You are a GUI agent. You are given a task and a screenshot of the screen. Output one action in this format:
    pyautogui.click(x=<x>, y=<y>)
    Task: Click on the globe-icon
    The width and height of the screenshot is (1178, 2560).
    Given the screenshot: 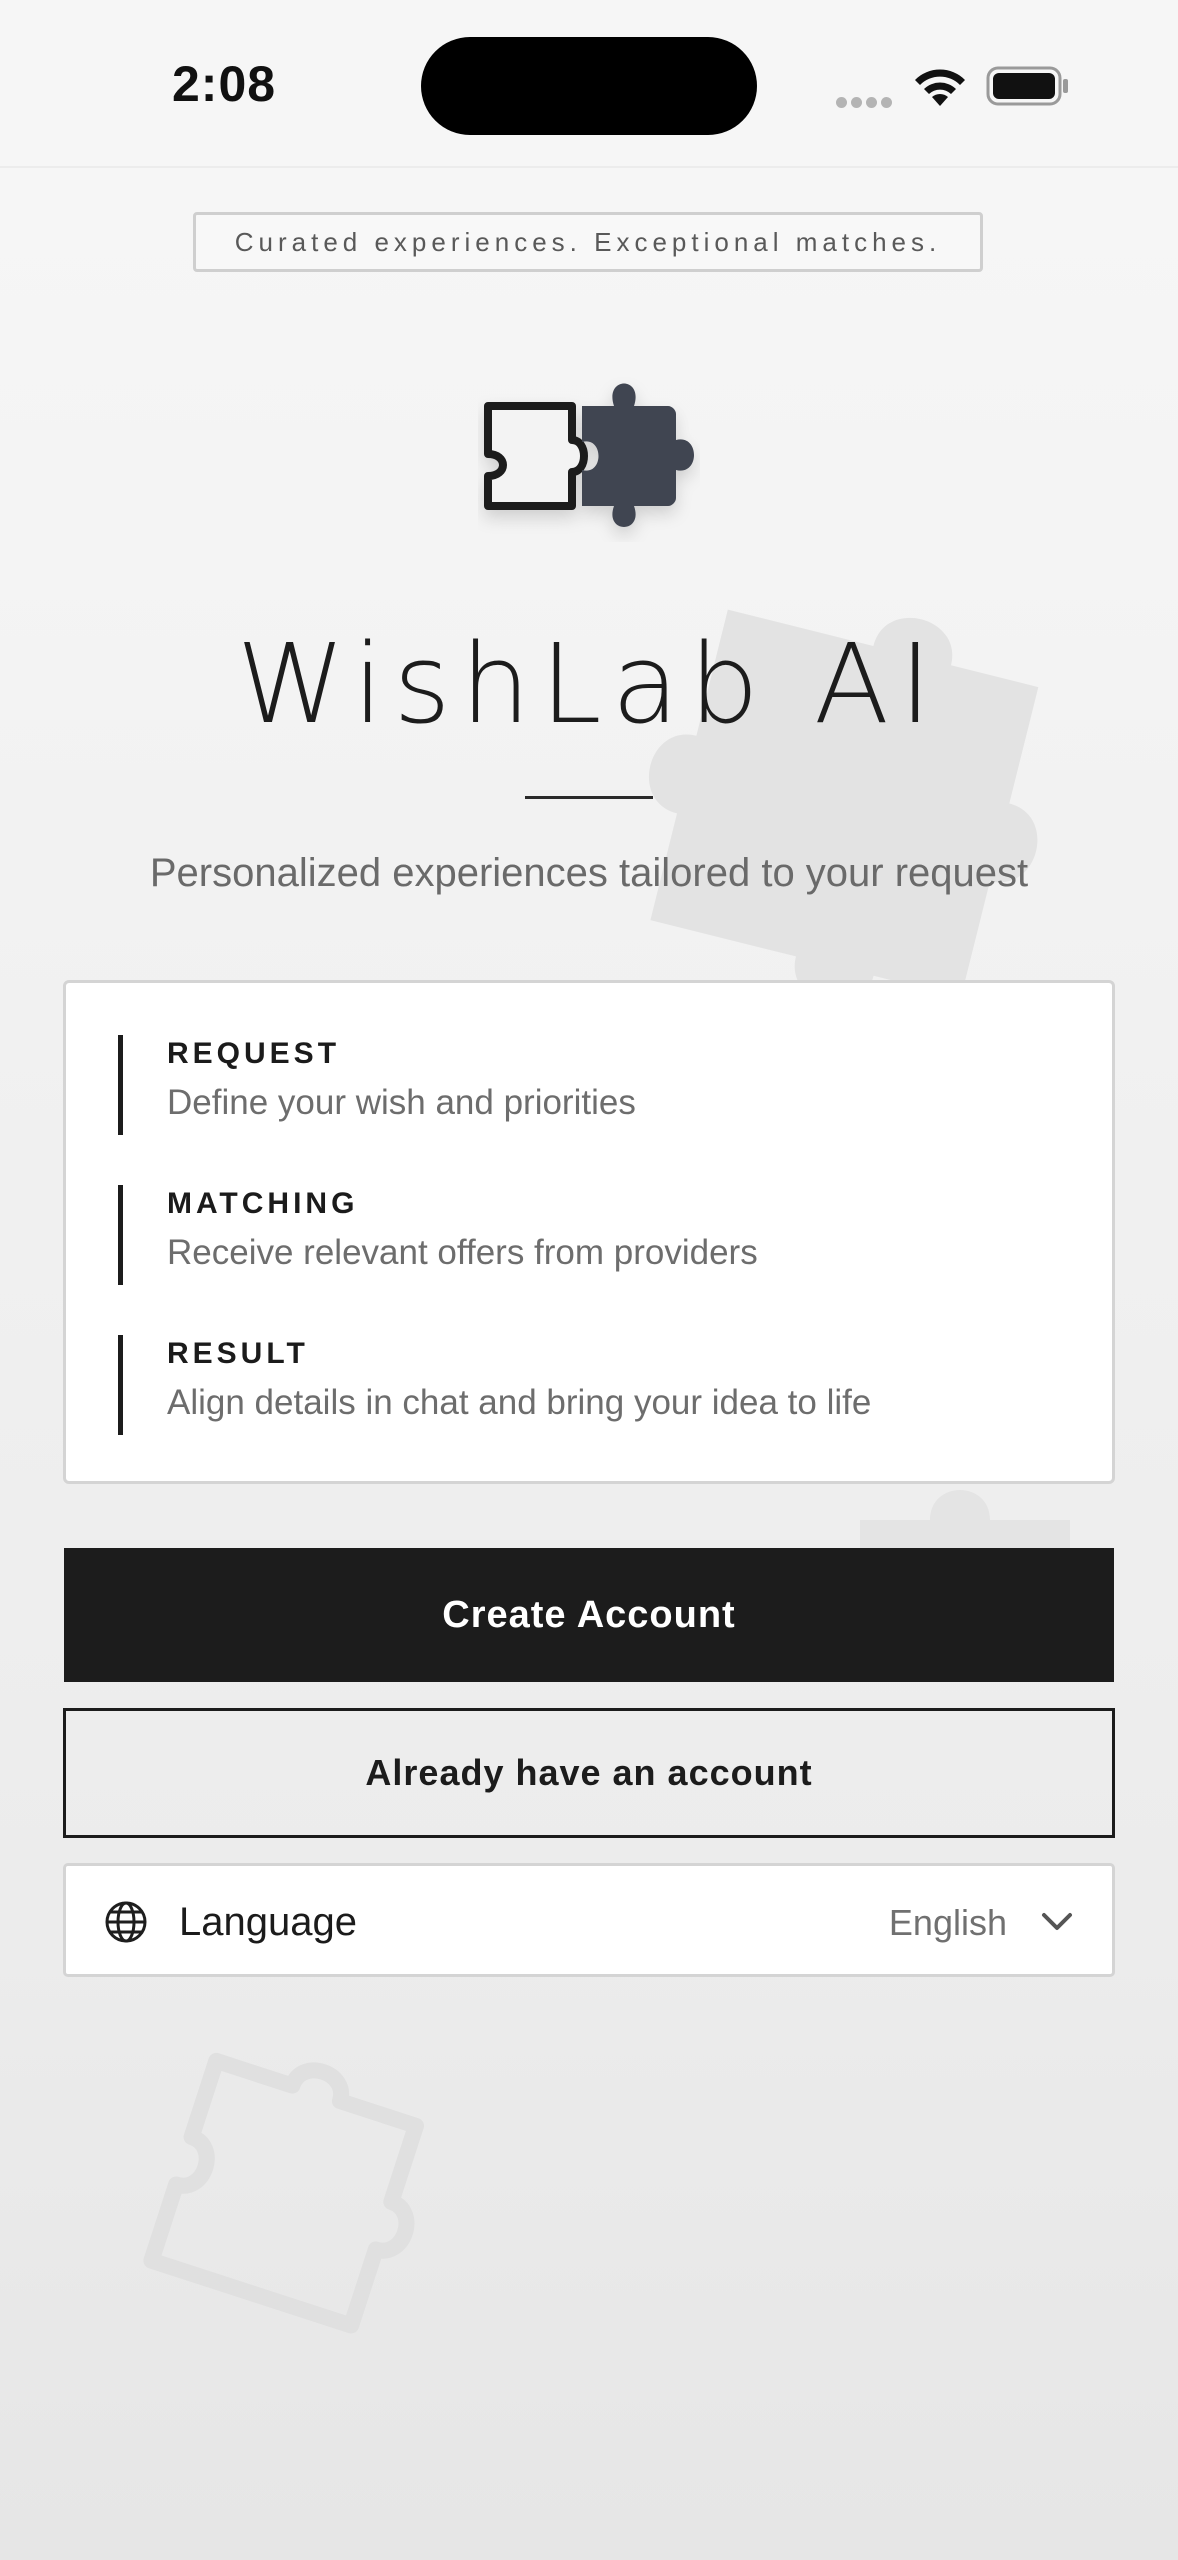 What is the action you would take?
    pyautogui.click(x=126, y=1922)
    